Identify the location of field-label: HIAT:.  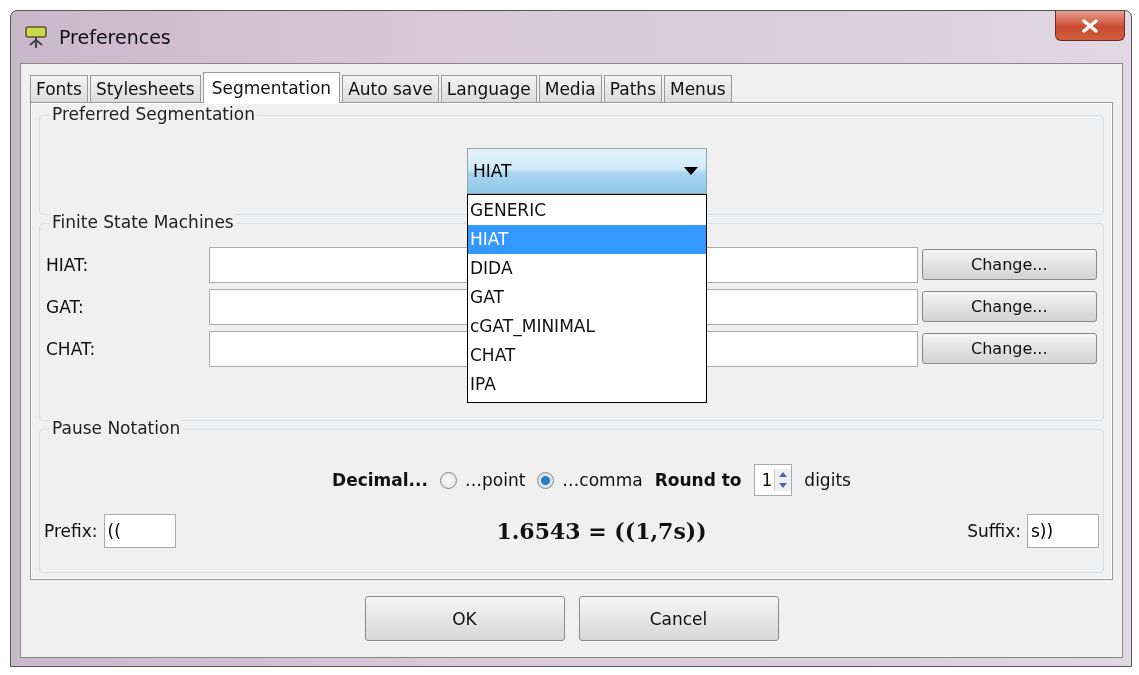
(68, 264).